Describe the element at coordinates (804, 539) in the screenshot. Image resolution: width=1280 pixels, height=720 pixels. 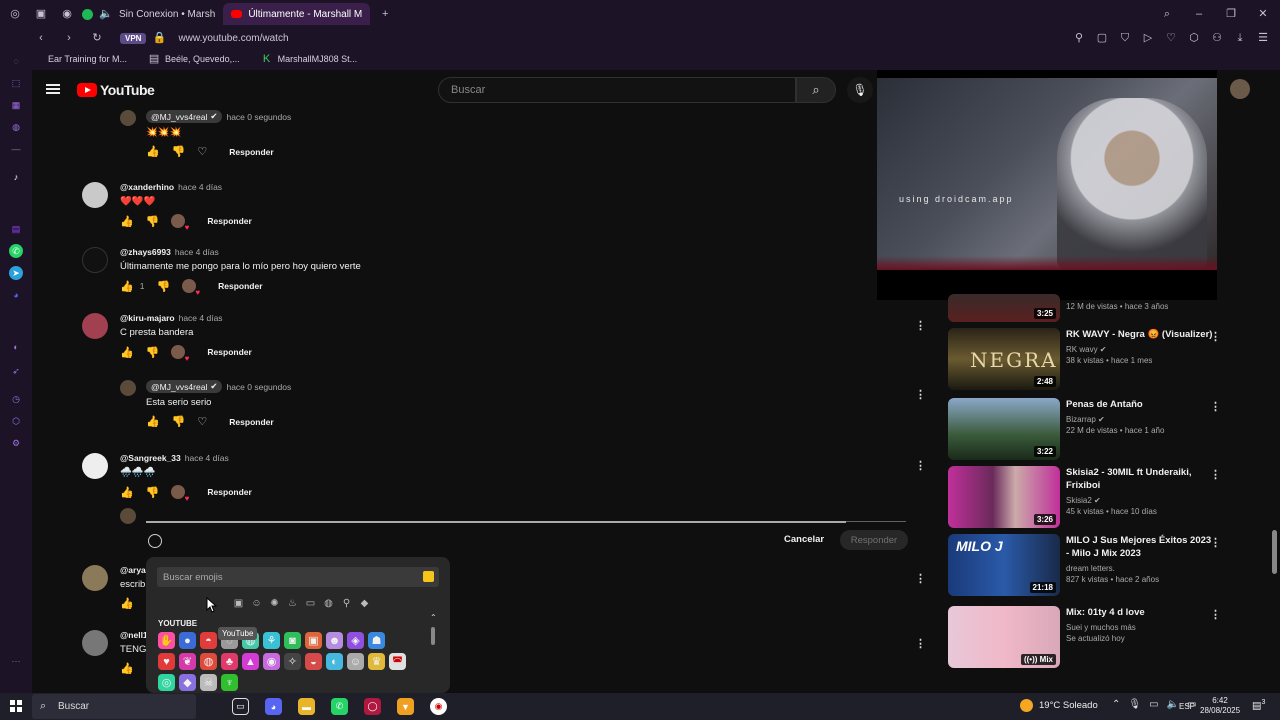
I see `cancel-button: Cancelar` at that location.